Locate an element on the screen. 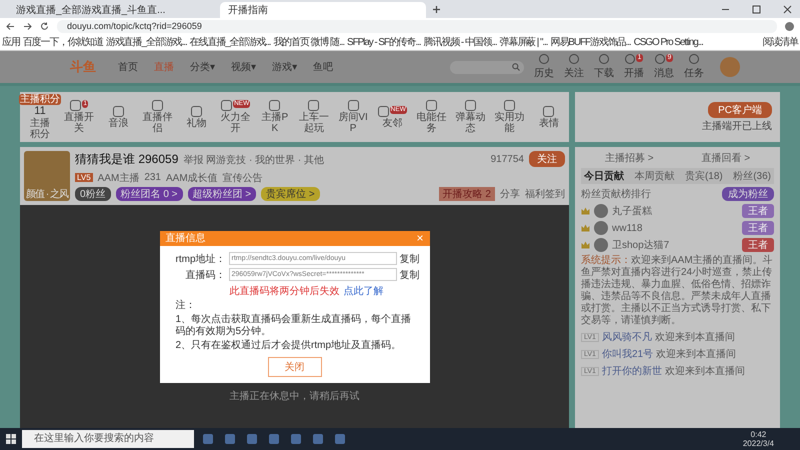  nav-link: 首页 is located at coordinates (128, 67).